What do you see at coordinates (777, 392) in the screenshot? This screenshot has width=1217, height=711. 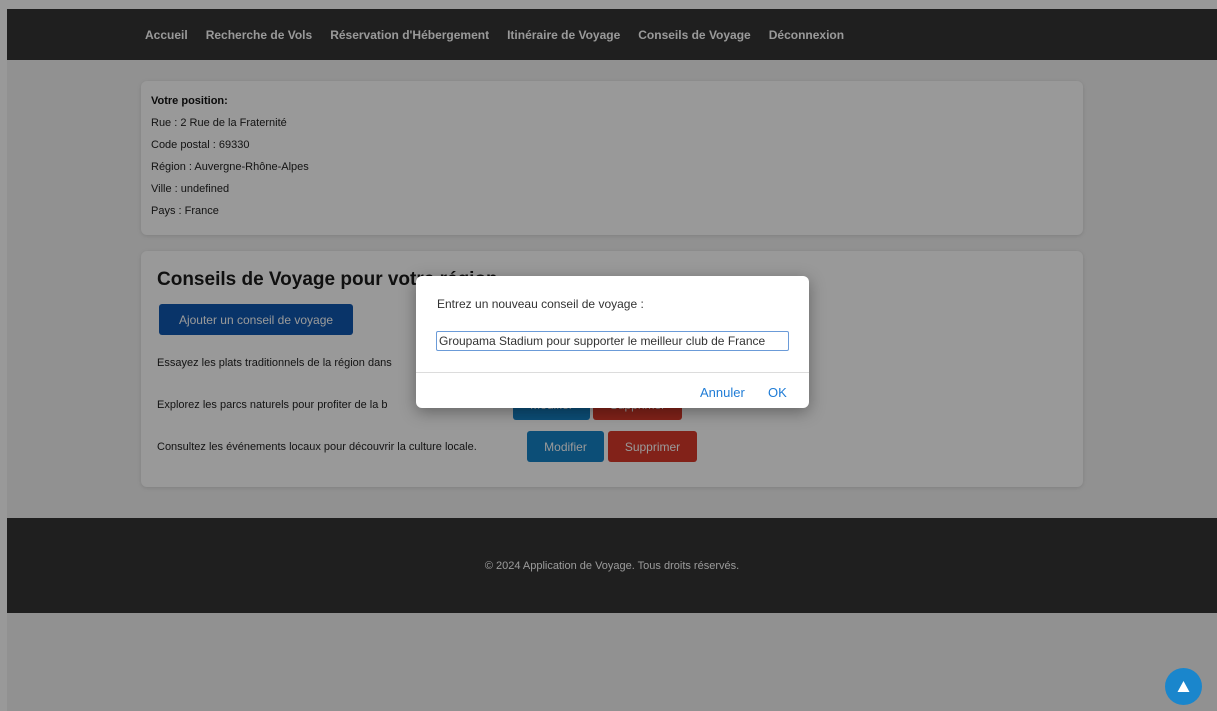 I see `ok-button: OK` at bounding box center [777, 392].